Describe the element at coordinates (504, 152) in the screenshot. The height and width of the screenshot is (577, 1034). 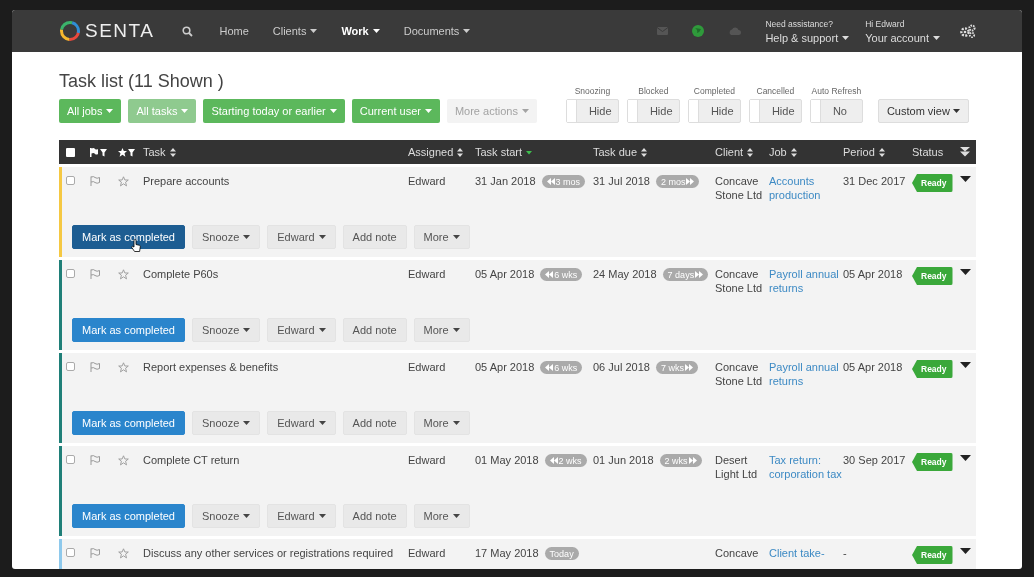
I see `column-header: Task start` at that location.